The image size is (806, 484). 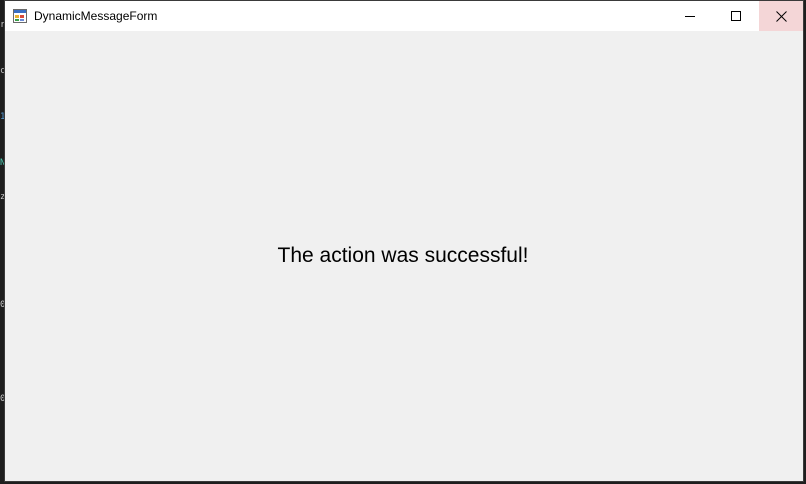 I want to click on close-icon, so click(x=781, y=16).